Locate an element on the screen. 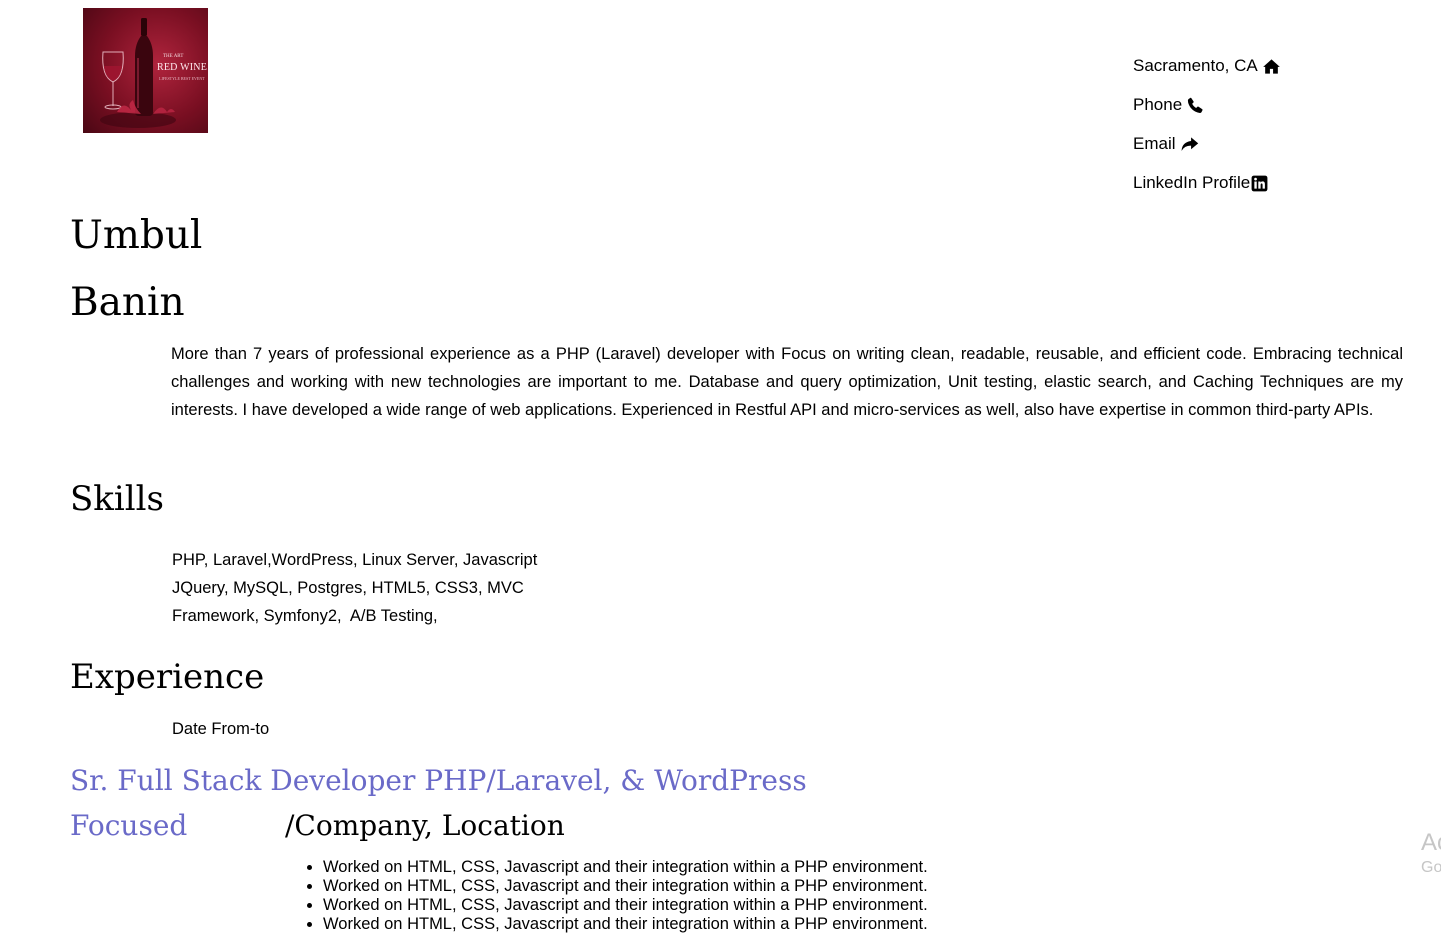 This screenshot has width=1441, height=934. phone-label: Phone is located at coordinates (1158, 104).